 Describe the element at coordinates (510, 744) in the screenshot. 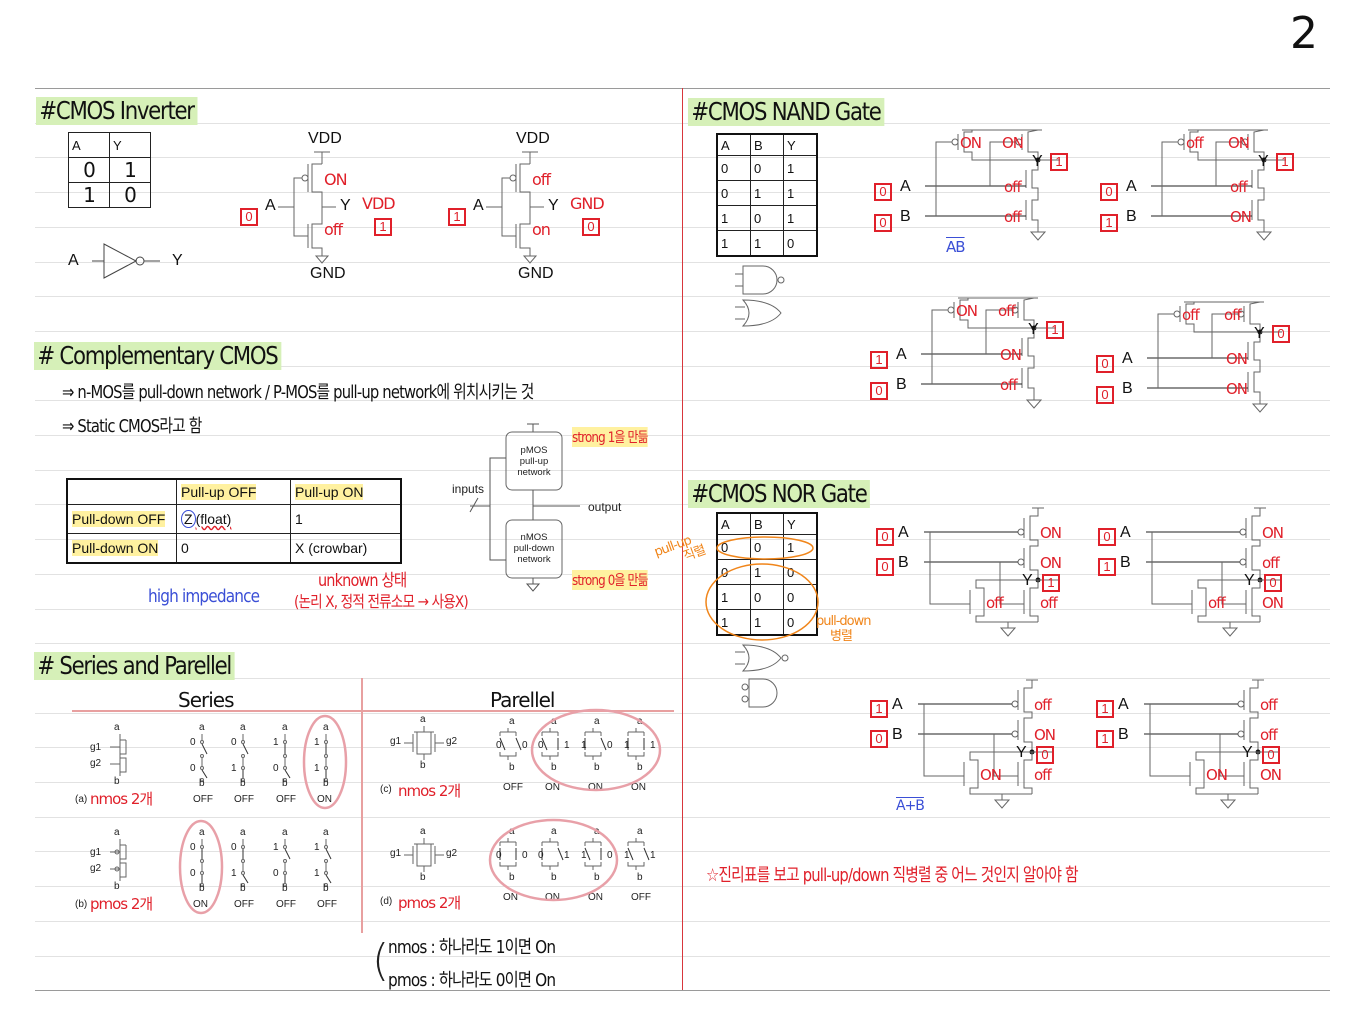

I see `switch-parallel-pair` at that location.